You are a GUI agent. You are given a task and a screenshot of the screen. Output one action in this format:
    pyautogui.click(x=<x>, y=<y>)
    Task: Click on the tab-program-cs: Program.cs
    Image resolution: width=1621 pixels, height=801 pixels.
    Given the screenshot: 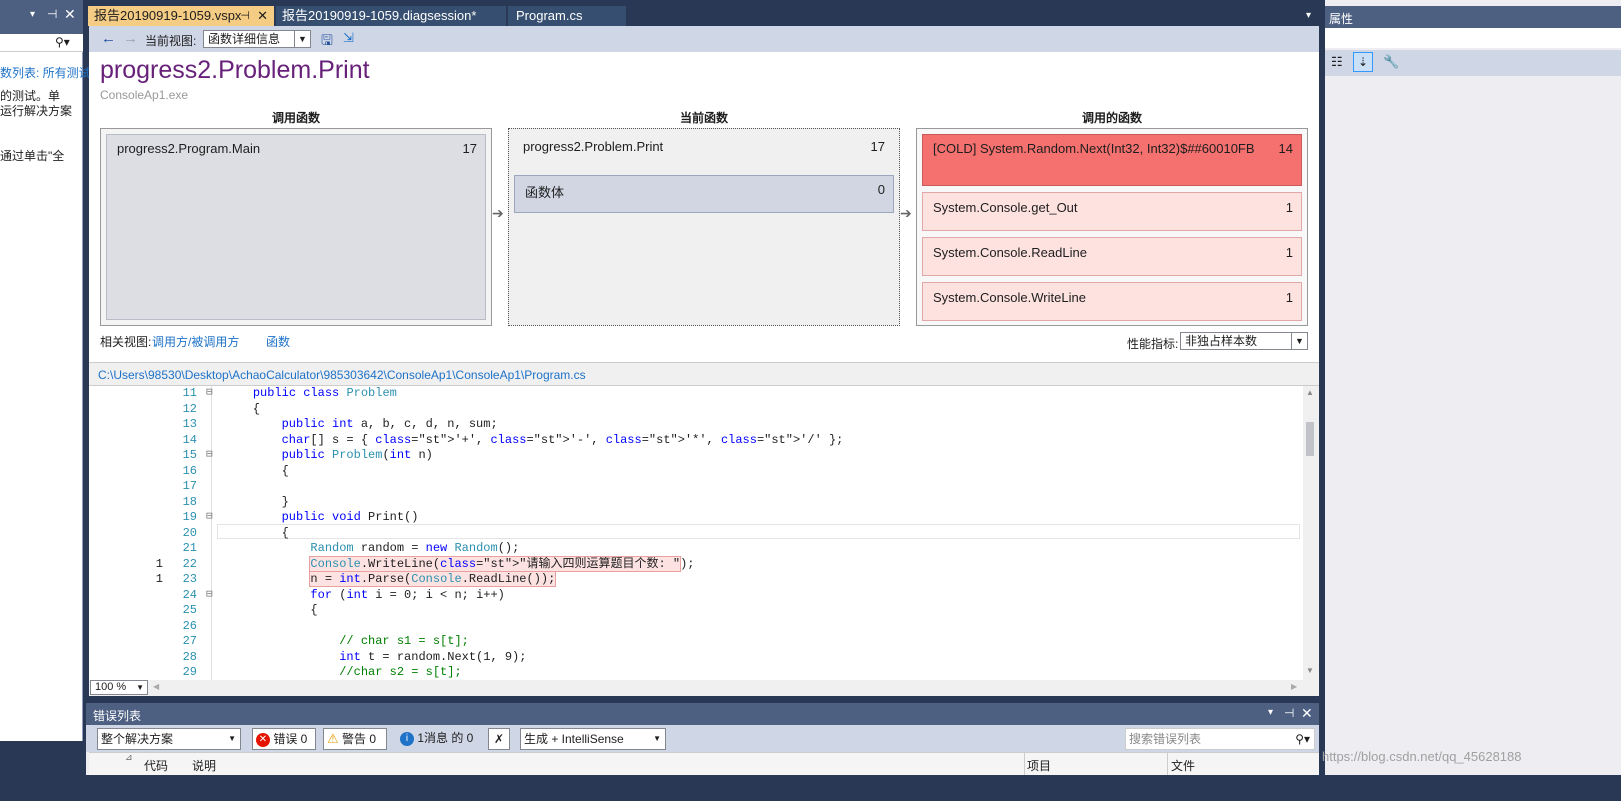 What is the action you would take?
    pyautogui.click(x=567, y=16)
    